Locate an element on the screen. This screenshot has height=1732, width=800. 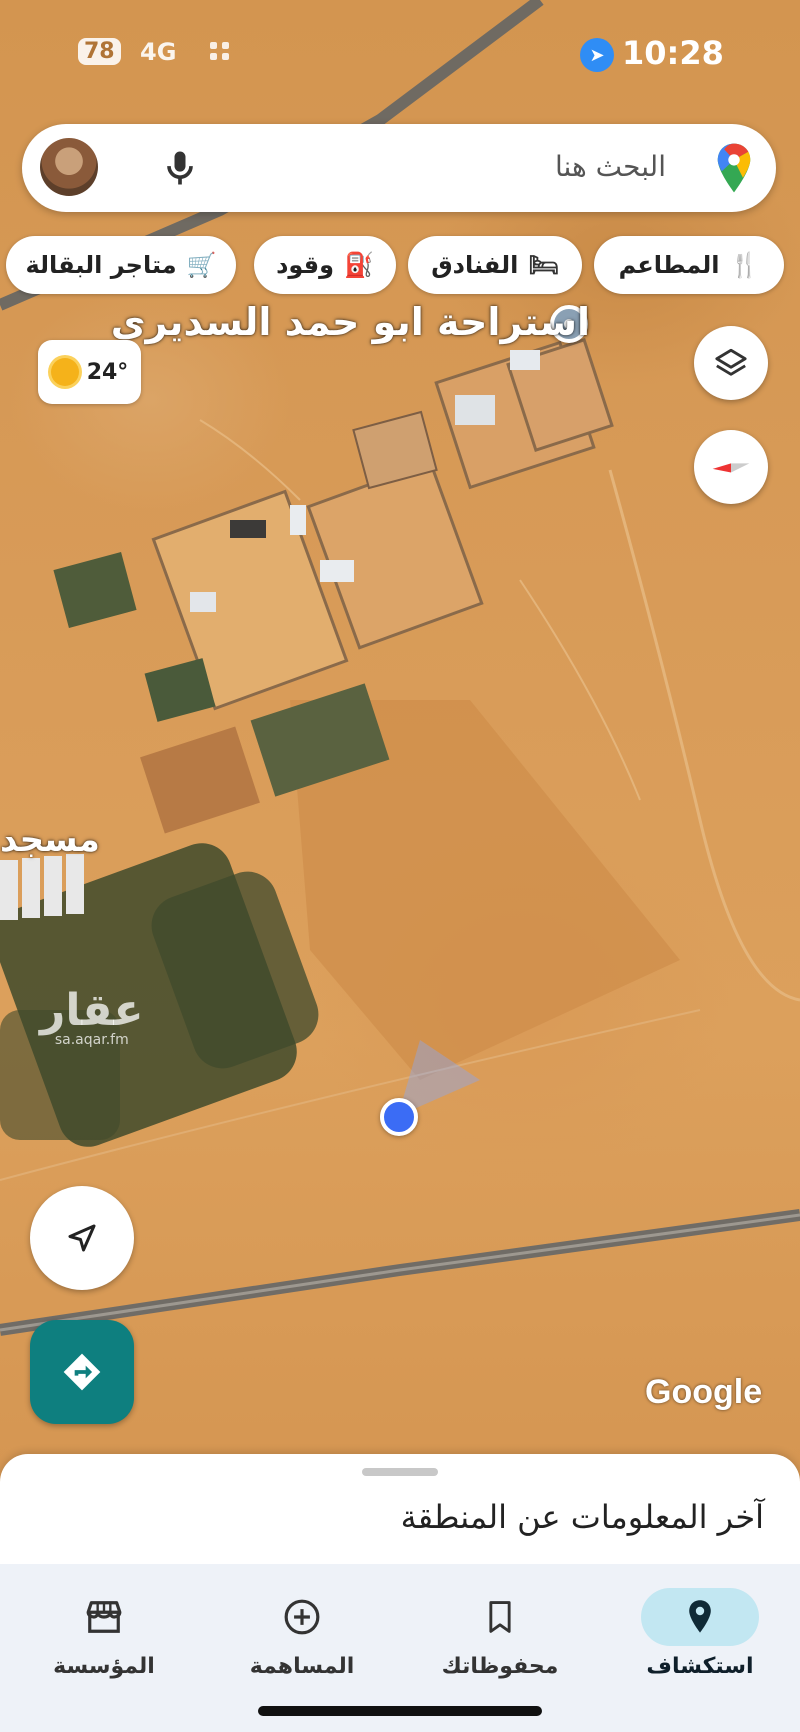
chip-hotels: 🛏 الفنادق is located at coordinates (495, 265).